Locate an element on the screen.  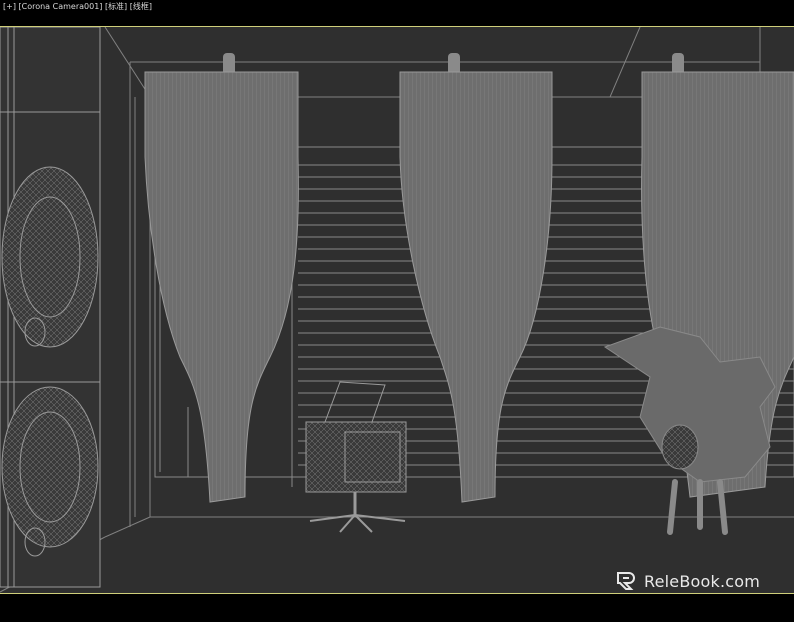
curtain-middle is located at coordinates (476, 278).